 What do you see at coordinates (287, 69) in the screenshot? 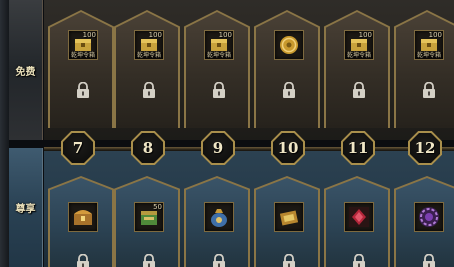
I see `free-reward-card` at bounding box center [287, 69].